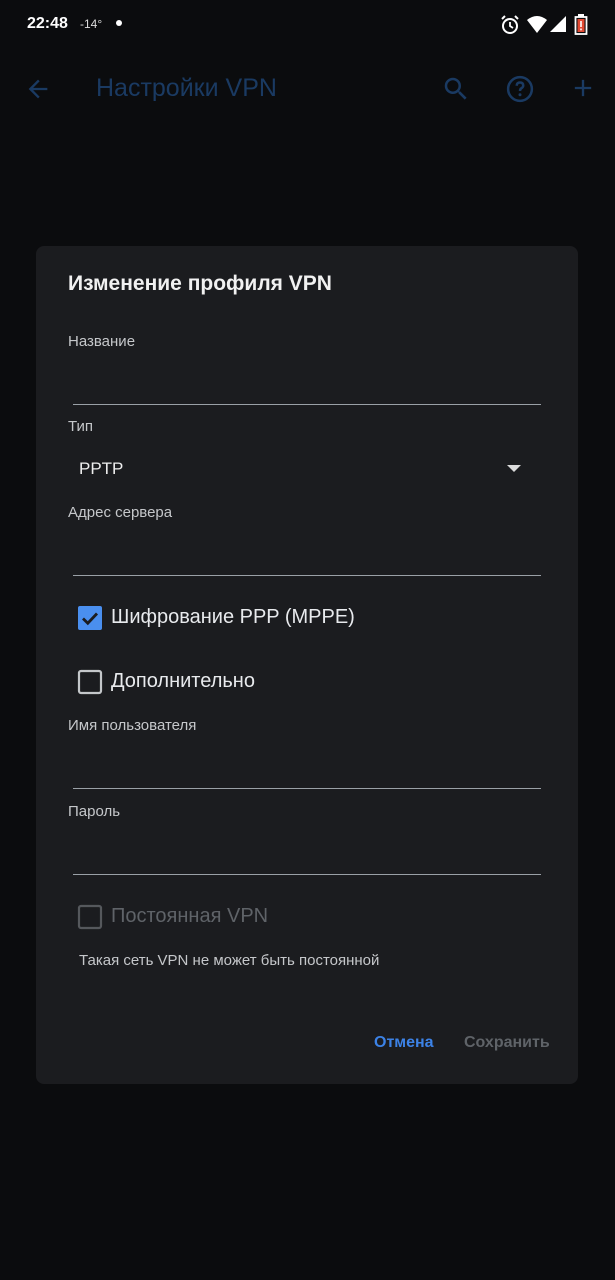 This screenshot has height=1280, width=615. What do you see at coordinates (298, 470) in the screenshot?
I see `type-dropdown: PPTP` at bounding box center [298, 470].